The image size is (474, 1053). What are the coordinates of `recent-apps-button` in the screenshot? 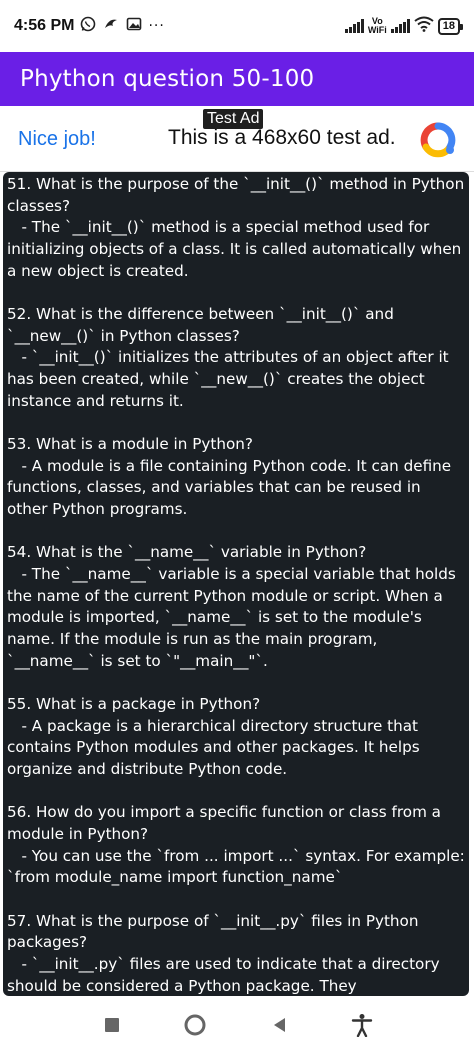 It's located at (112, 1025).